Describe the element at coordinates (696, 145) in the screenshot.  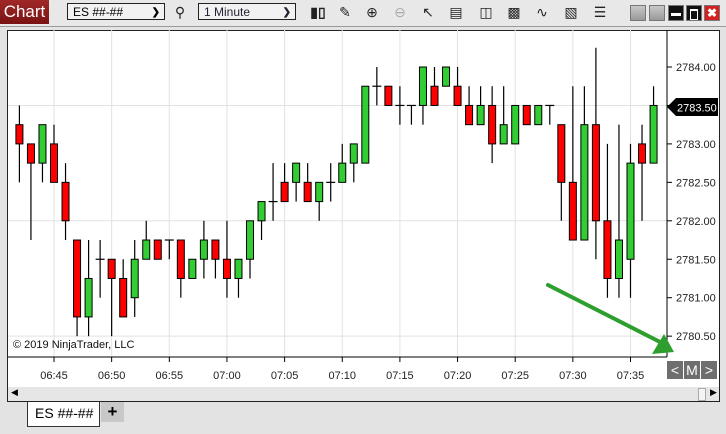
I see `price-label: 2783.00` at that location.